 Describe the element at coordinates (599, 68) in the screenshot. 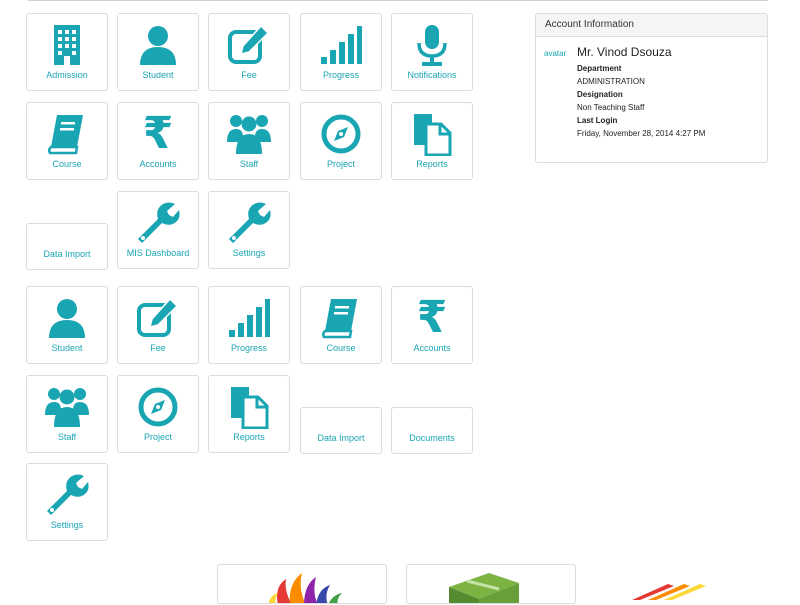

I see `department-label: Department` at that location.